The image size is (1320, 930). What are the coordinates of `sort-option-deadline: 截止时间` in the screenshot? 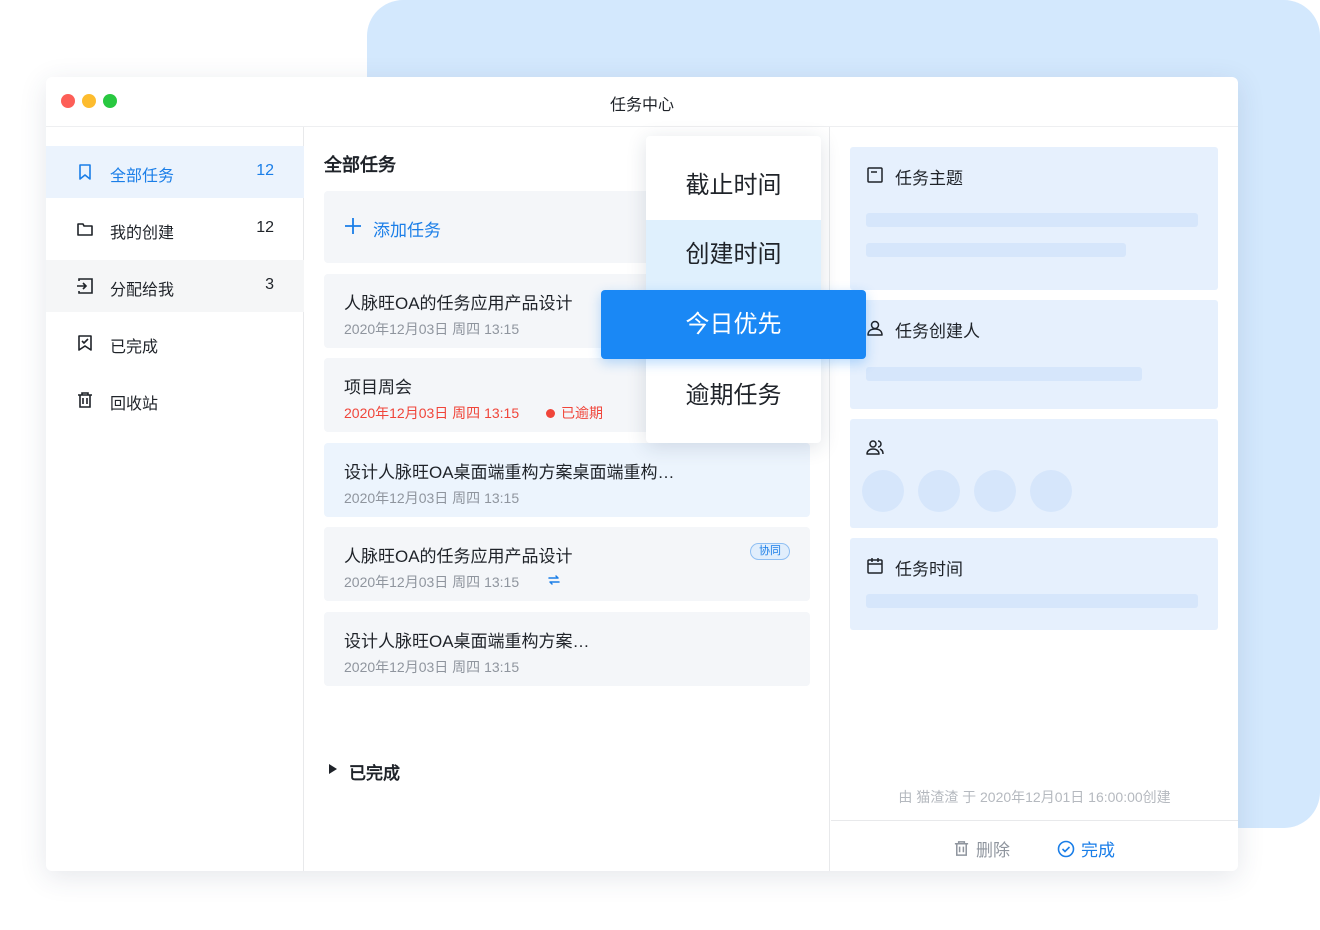 It's located at (733, 186).